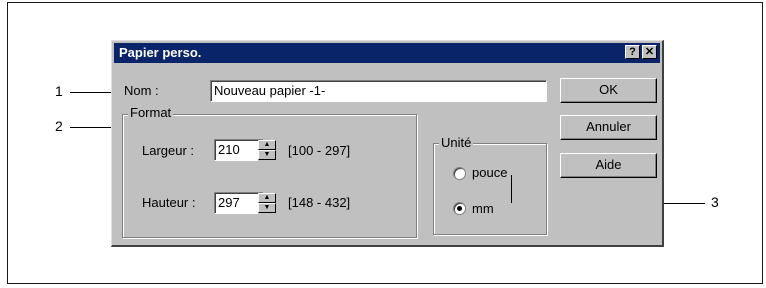 The image size is (766, 288). I want to click on callout-2: 2, so click(59, 126).